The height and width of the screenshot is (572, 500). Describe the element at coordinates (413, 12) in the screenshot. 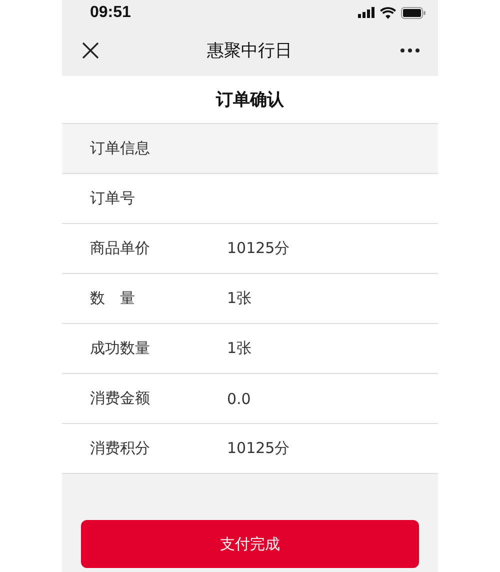

I see `battery-icon` at that location.